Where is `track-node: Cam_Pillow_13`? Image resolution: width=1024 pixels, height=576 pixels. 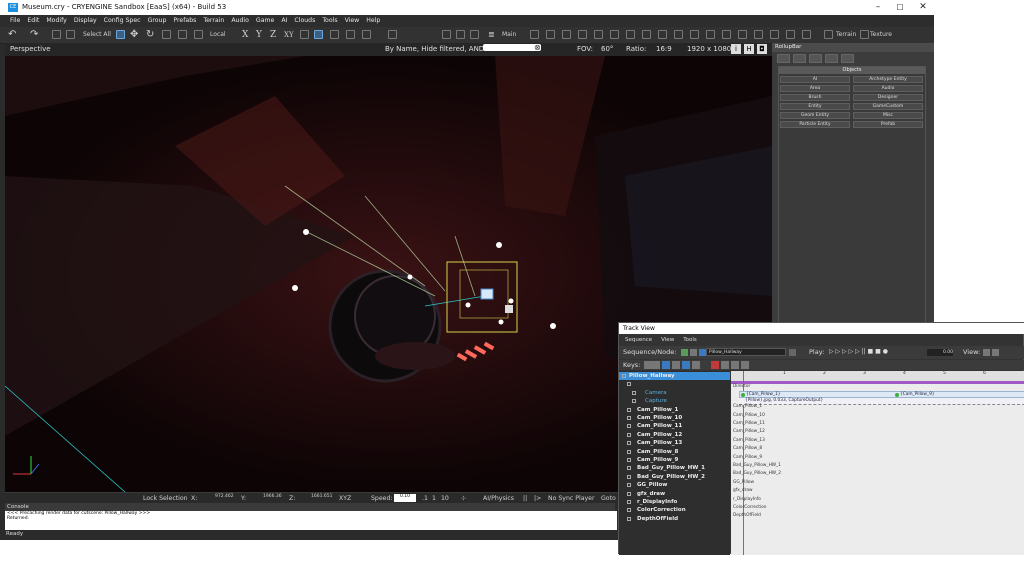 track-node: Cam_Pillow_13 is located at coordinates (674, 443).